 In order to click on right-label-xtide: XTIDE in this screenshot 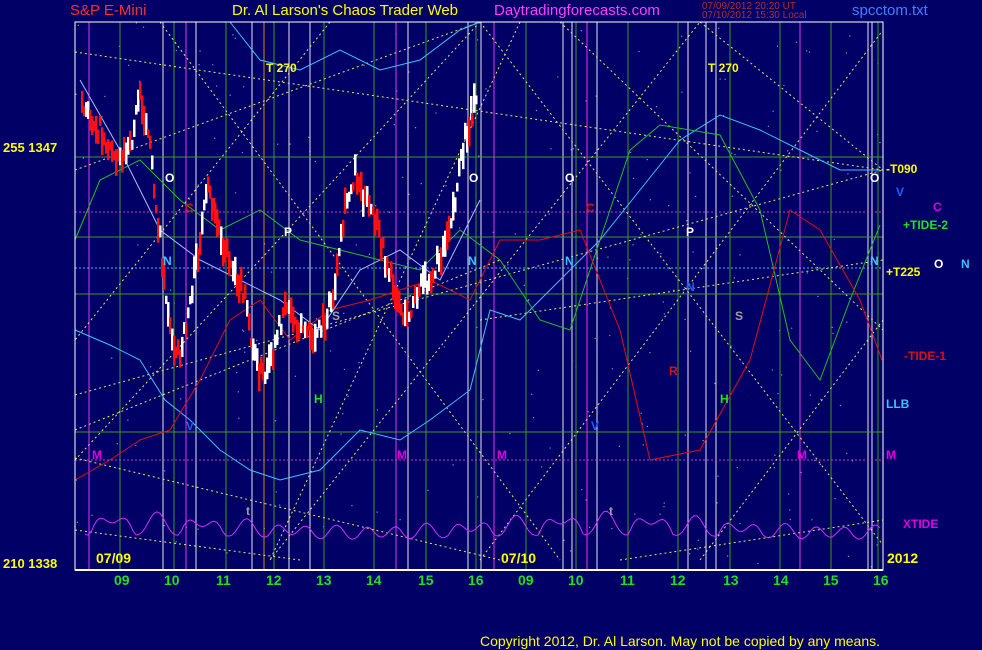, I will do `click(921, 524)`.